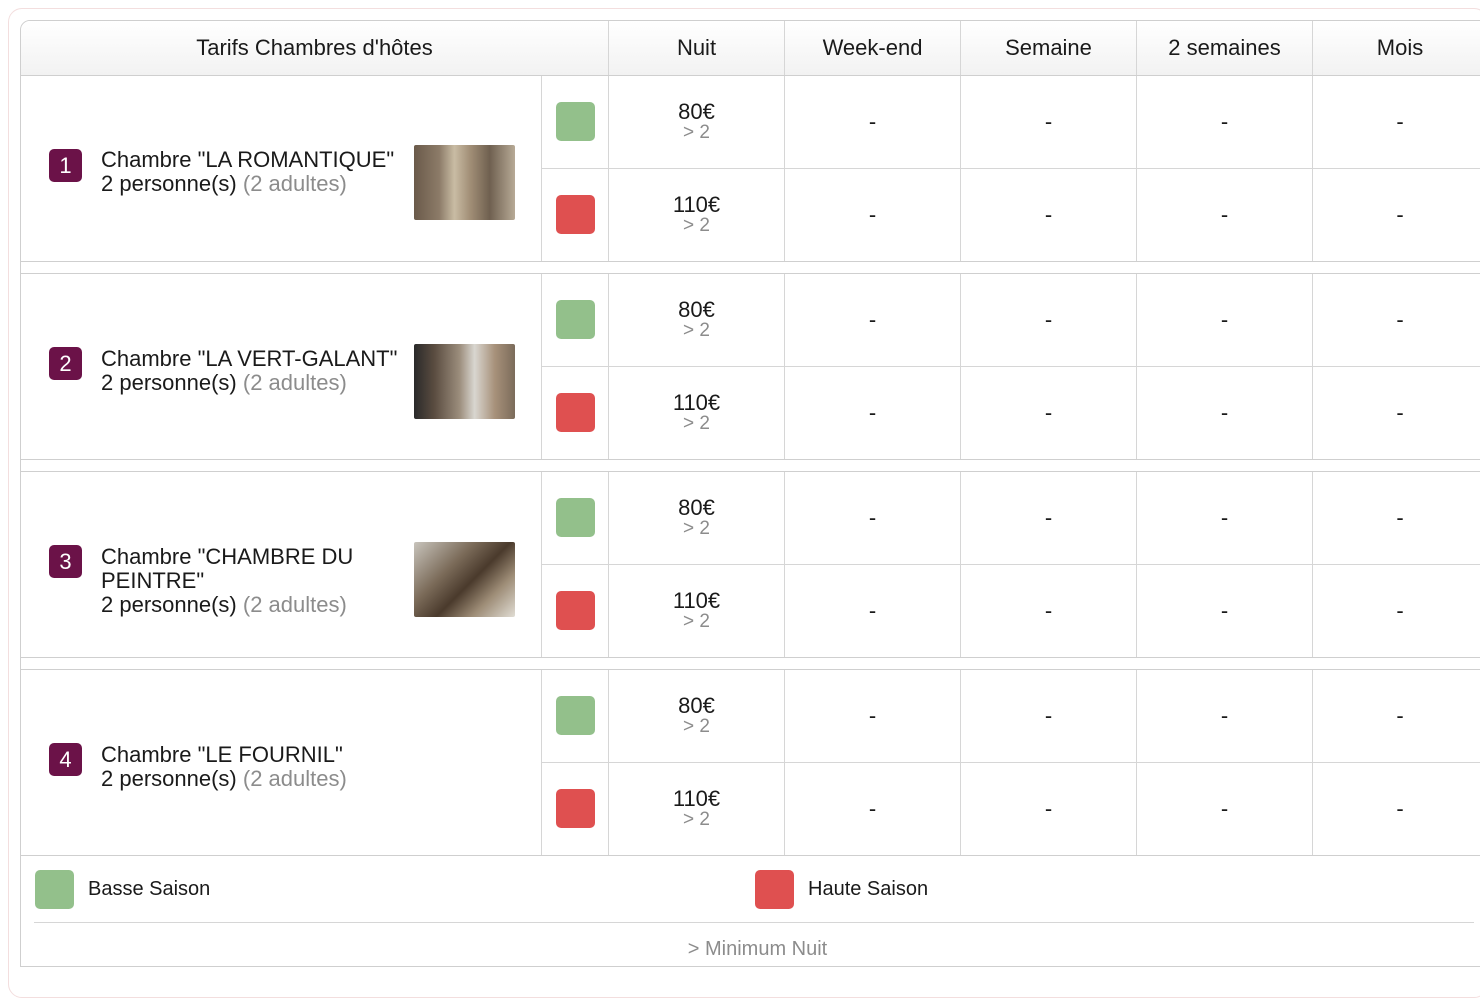 Image resolution: width=1480 pixels, height=998 pixels. What do you see at coordinates (249, 358) in the screenshot?
I see `room-name: Chambre "LA VERT-GALANT"` at bounding box center [249, 358].